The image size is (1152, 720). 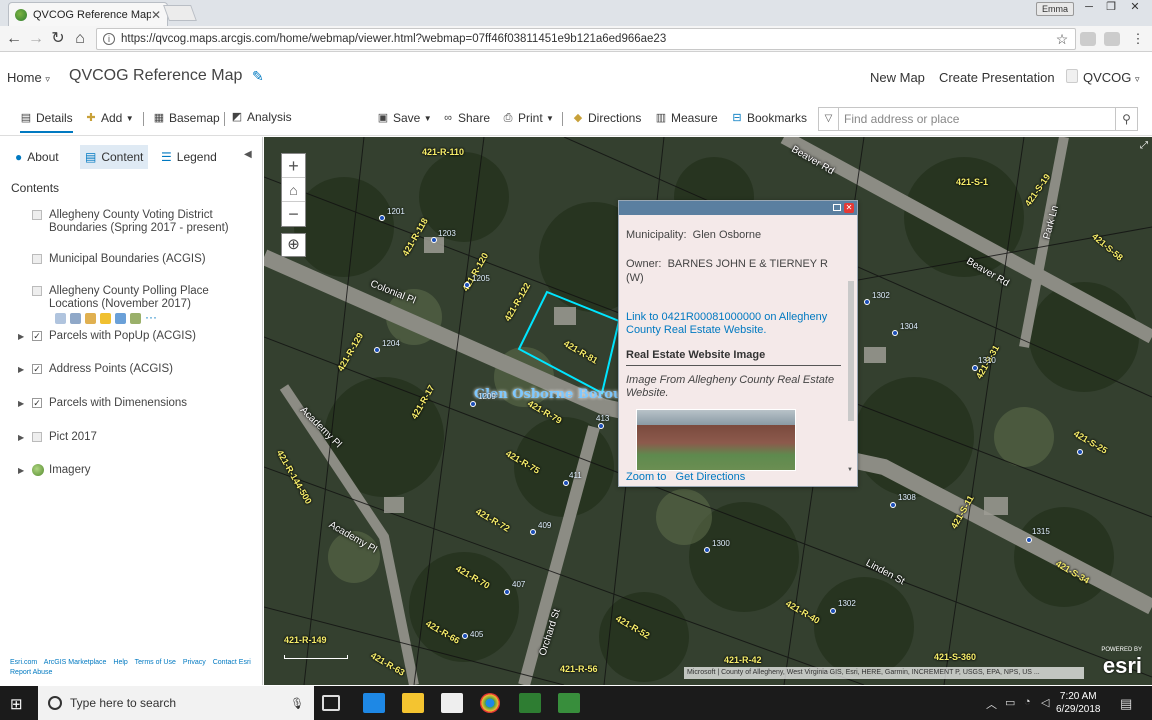 I want to click on minimize-icon: ─, so click(x=1089, y=8).